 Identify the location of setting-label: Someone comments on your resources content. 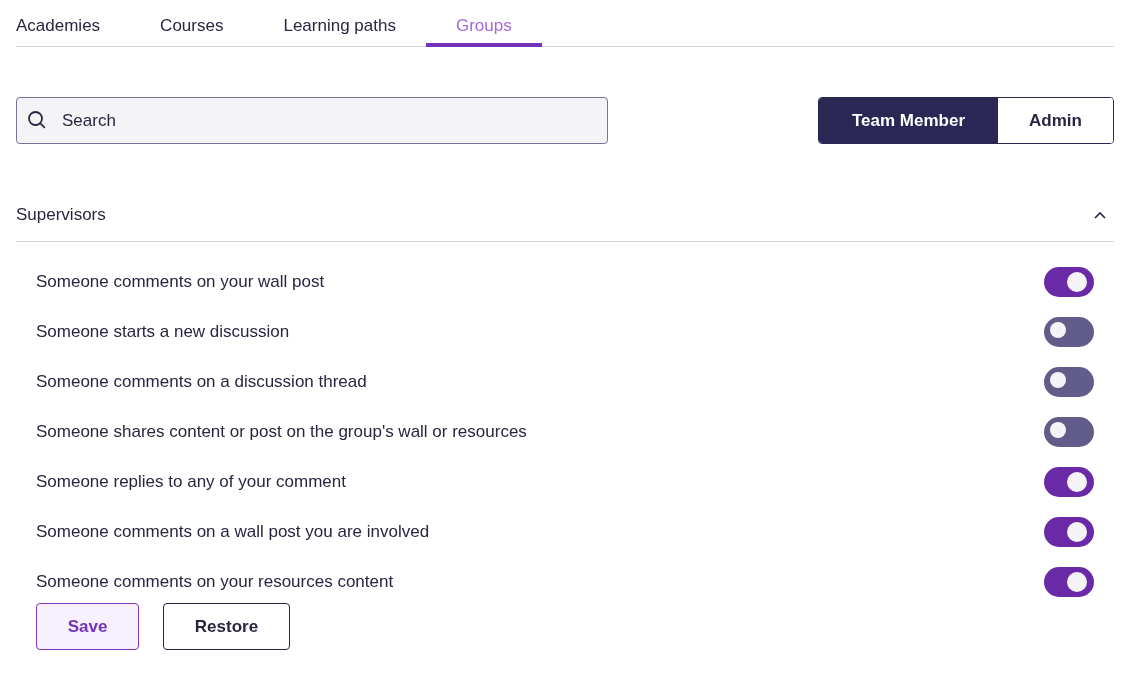
(215, 582).